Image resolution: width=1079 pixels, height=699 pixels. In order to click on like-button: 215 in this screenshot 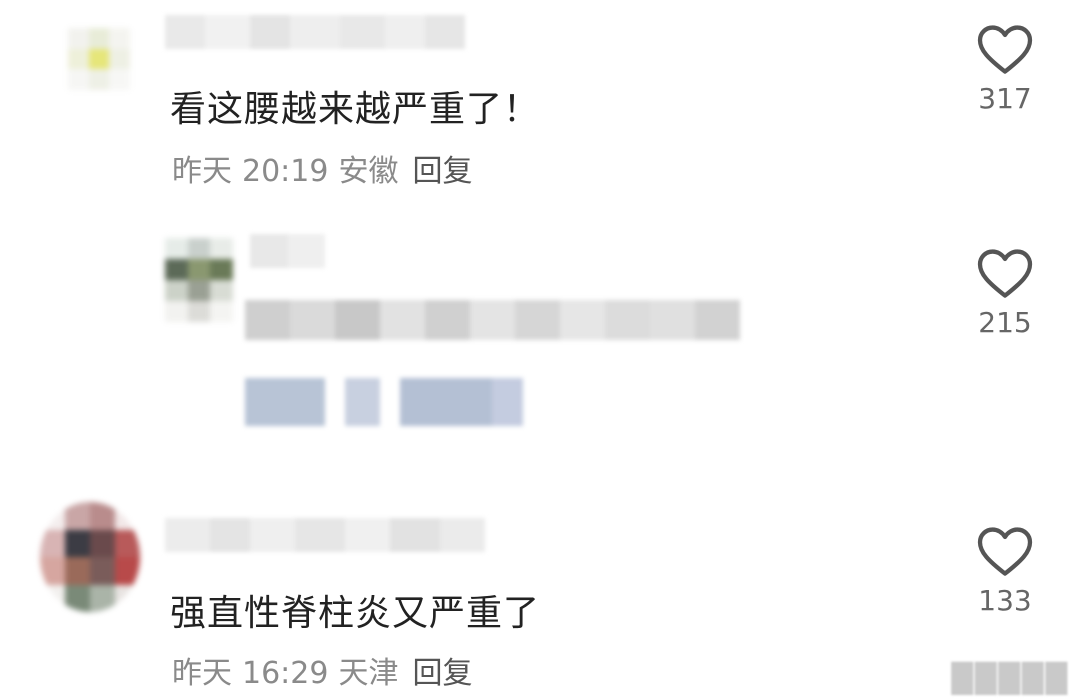, I will do `click(1005, 293)`.